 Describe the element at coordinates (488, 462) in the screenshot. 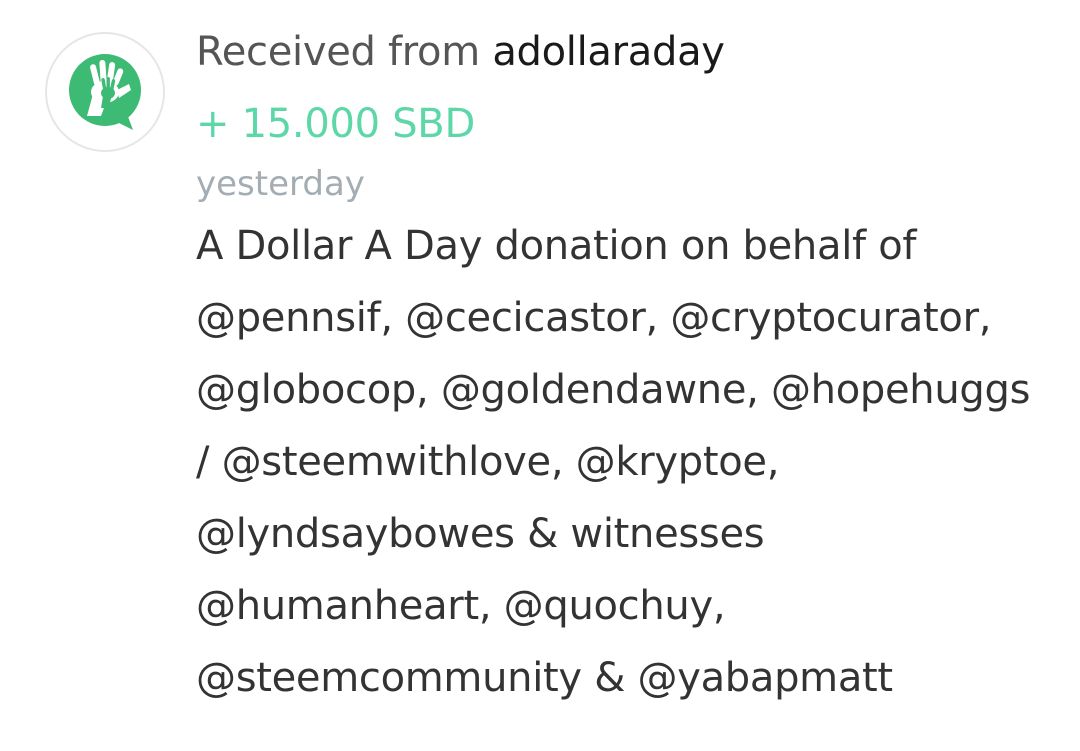

I see `memo-line: / @steemwithlove, @kryptoe,` at that location.